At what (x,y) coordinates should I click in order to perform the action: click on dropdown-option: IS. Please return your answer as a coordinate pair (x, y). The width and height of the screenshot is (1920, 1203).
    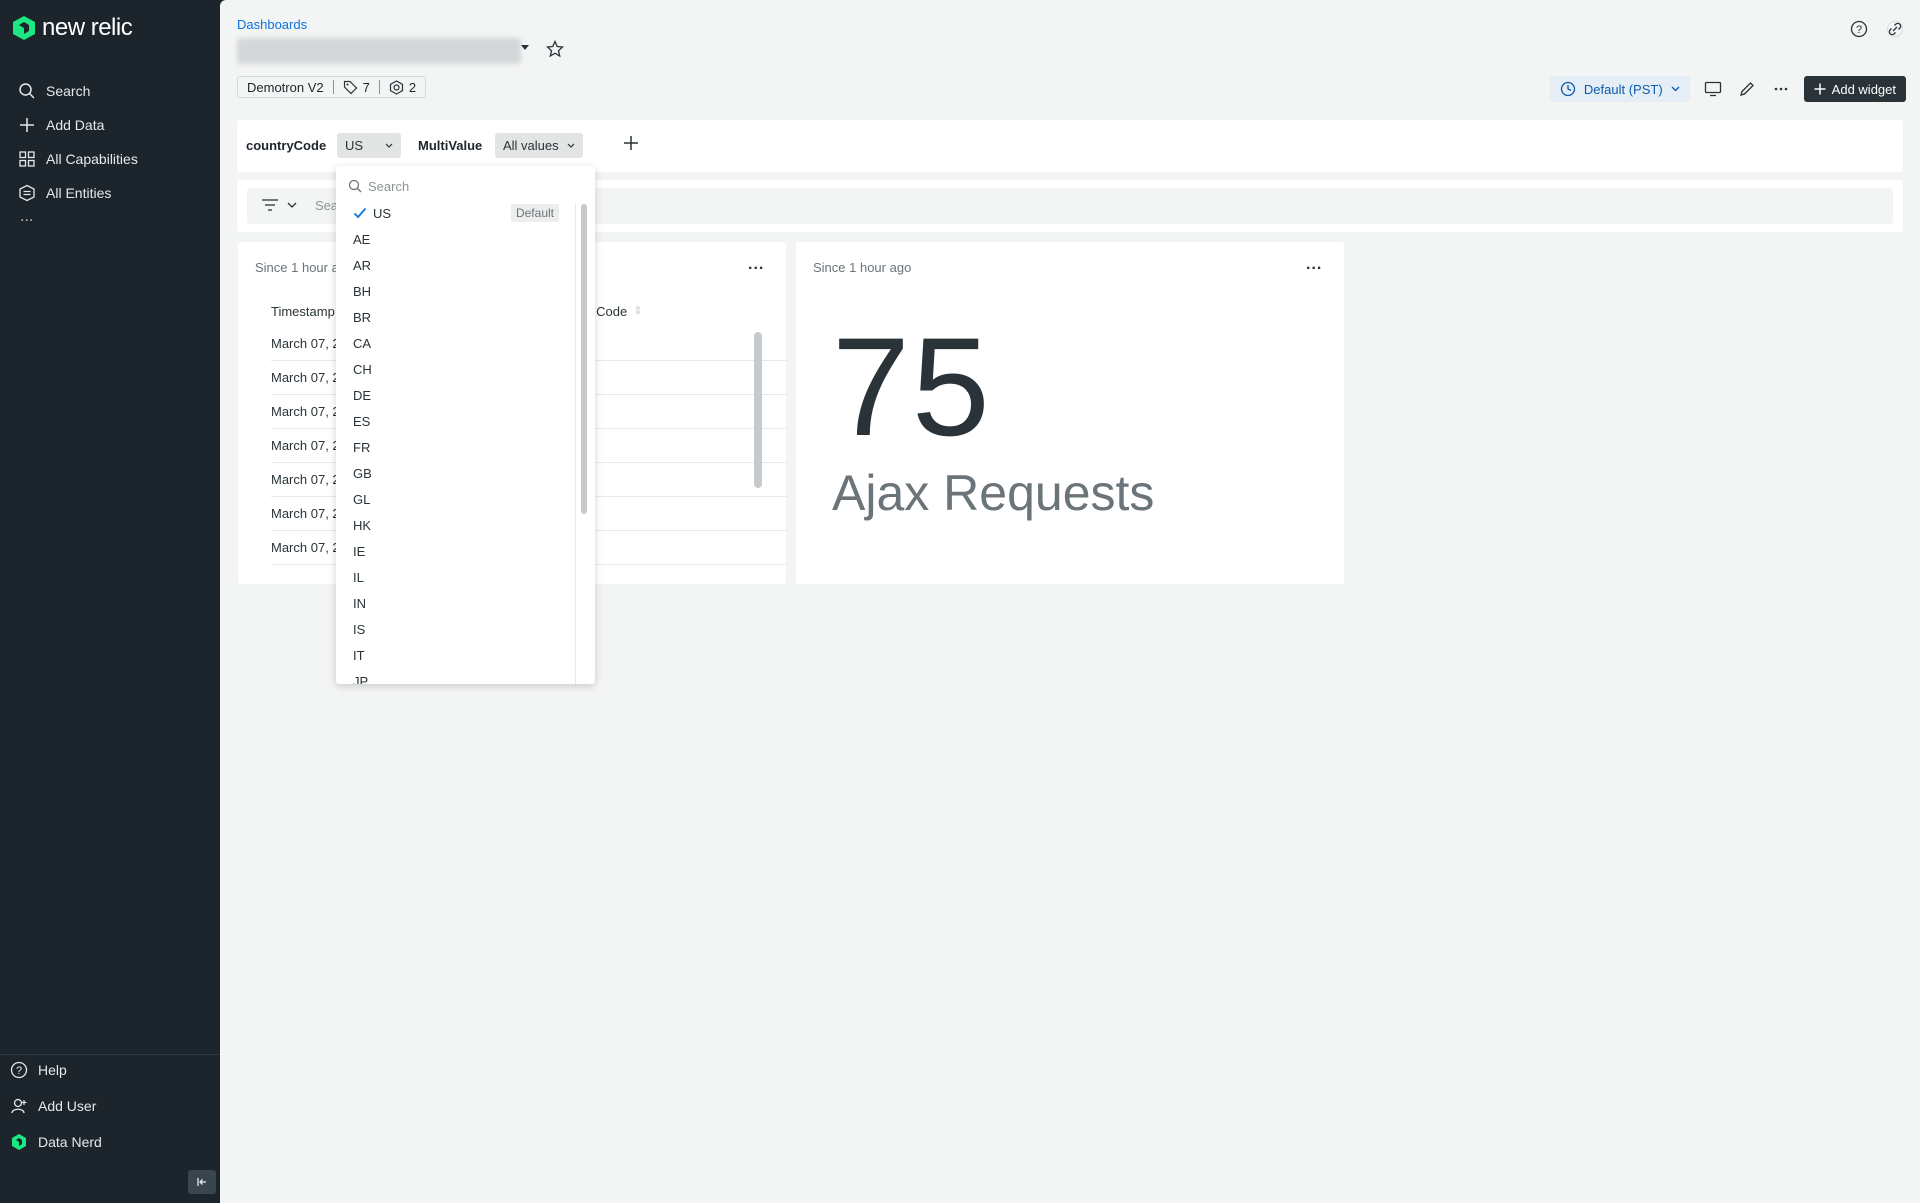
    Looking at the image, I should click on (456, 629).